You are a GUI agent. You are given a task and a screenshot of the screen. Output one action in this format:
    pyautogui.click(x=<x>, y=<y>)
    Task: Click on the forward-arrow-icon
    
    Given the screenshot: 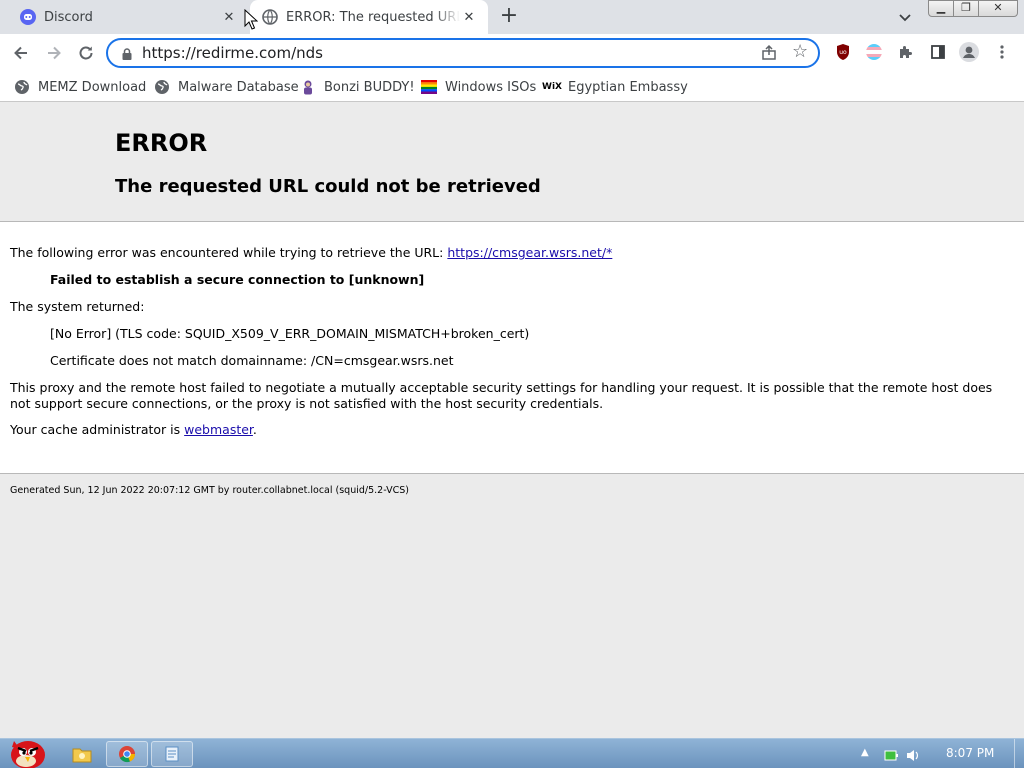 What is the action you would take?
    pyautogui.click(x=54, y=53)
    